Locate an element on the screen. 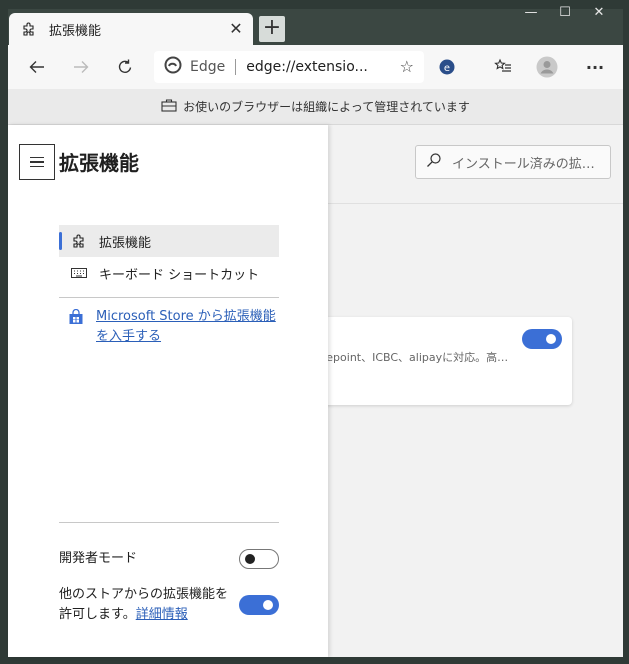  nav-label: キーボード ショートカット is located at coordinates (179, 275).